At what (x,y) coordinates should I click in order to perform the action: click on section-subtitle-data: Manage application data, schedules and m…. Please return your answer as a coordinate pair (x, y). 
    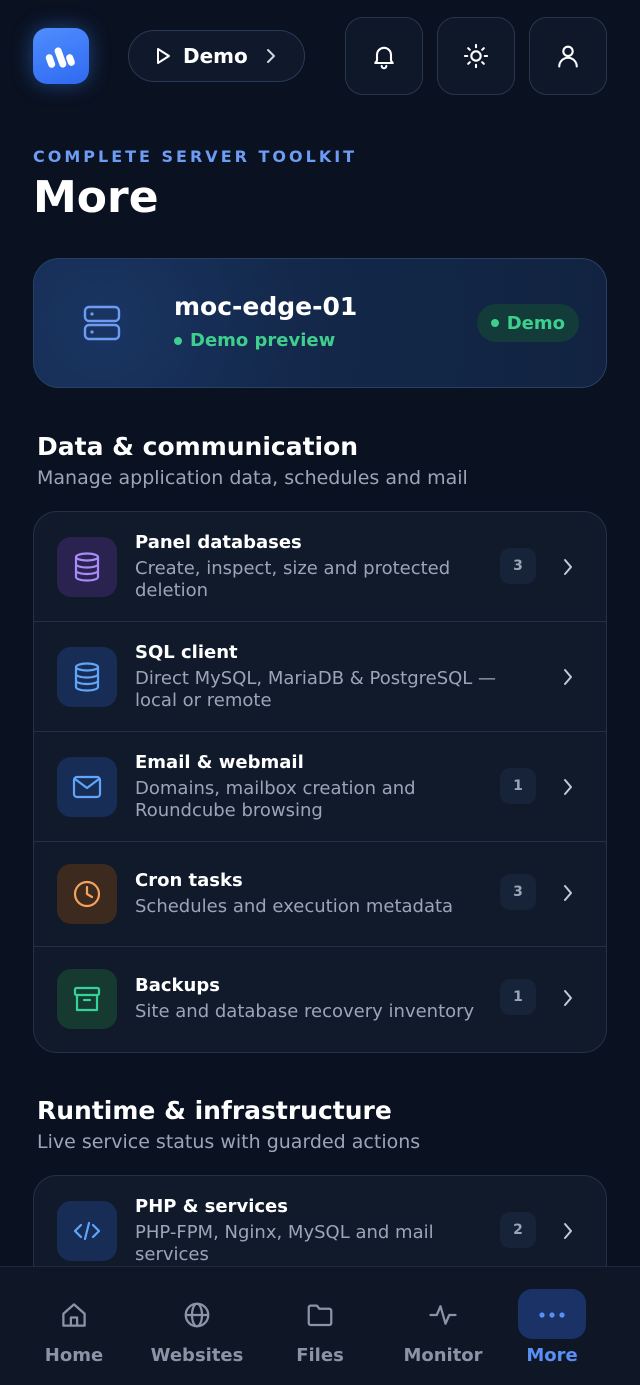
    Looking at the image, I should click on (252, 478).